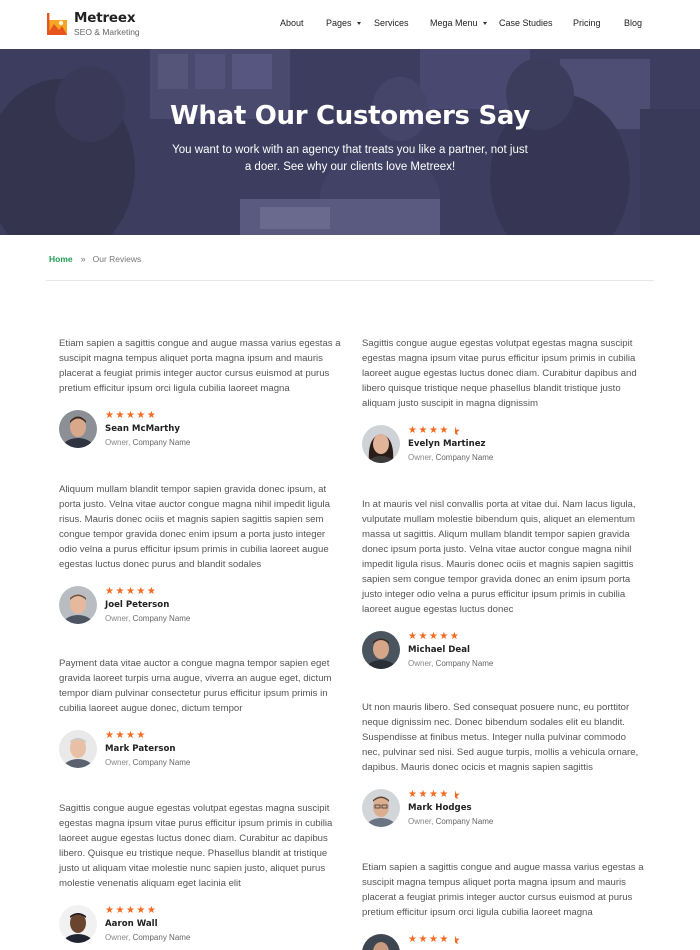 The height and width of the screenshot is (950, 700). I want to click on chevron-down-icon, so click(358, 24).